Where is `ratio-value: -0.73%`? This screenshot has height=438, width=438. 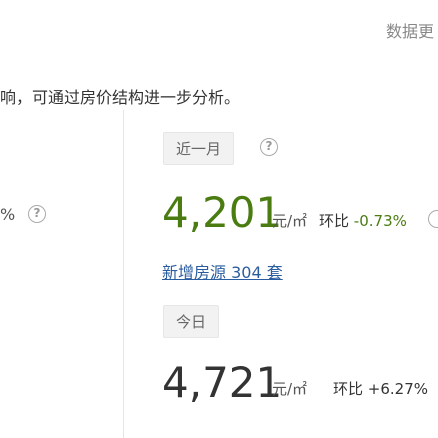 ratio-value: -0.73% is located at coordinates (380, 221).